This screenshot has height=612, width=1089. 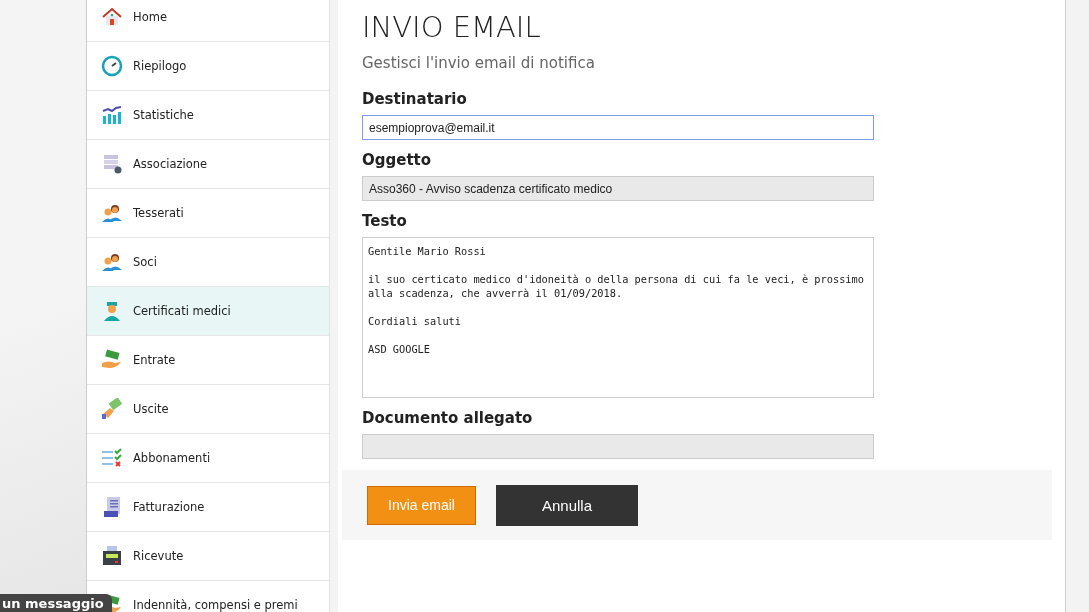 I want to click on field-label: Destinatario, so click(x=415, y=99).